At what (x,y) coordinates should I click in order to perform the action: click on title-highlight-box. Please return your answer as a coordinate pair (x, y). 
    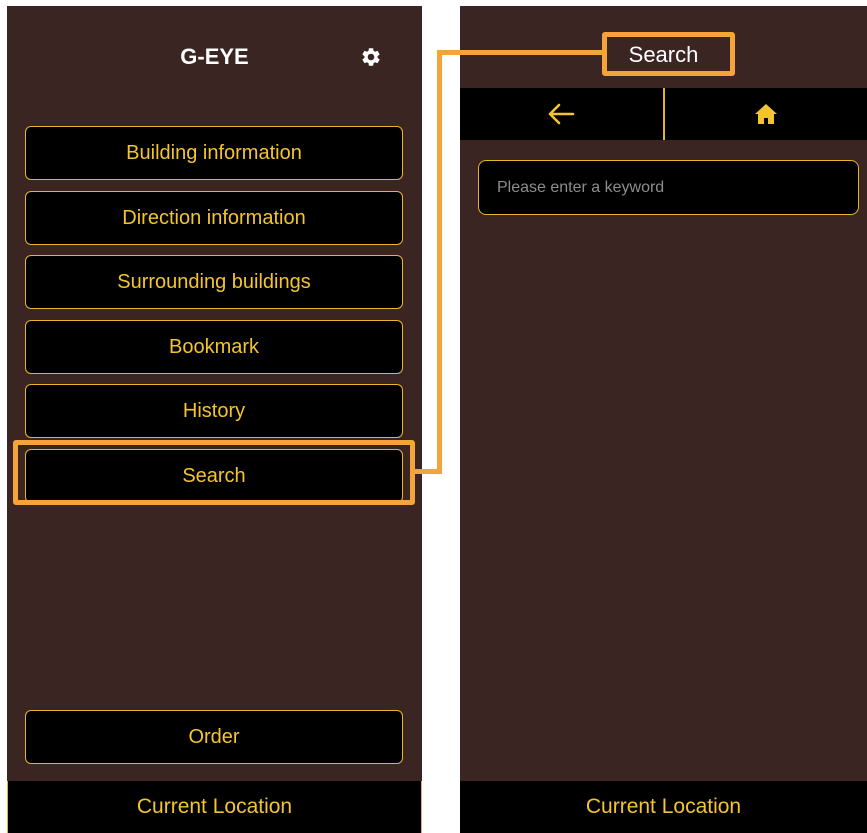
    Looking at the image, I should click on (668, 54).